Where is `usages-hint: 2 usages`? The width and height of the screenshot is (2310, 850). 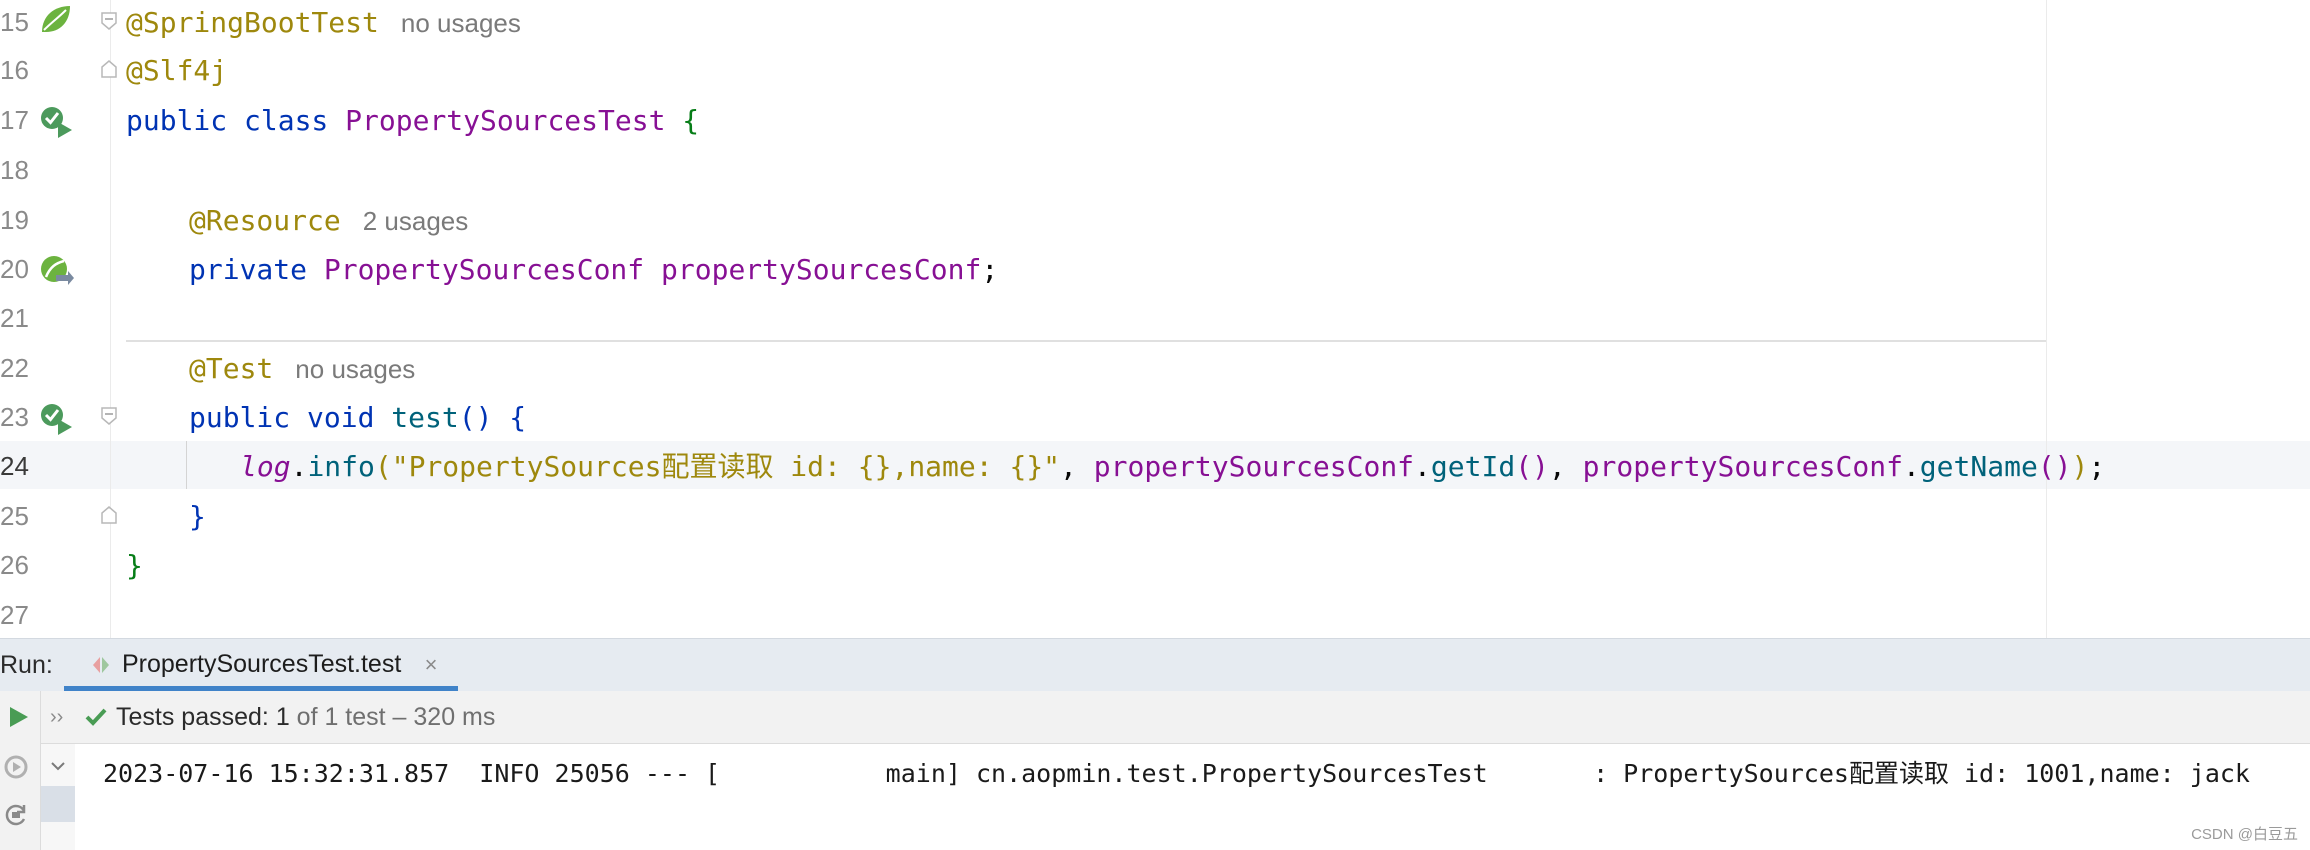 usages-hint: 2 usages is located at coordinates (416, 221).